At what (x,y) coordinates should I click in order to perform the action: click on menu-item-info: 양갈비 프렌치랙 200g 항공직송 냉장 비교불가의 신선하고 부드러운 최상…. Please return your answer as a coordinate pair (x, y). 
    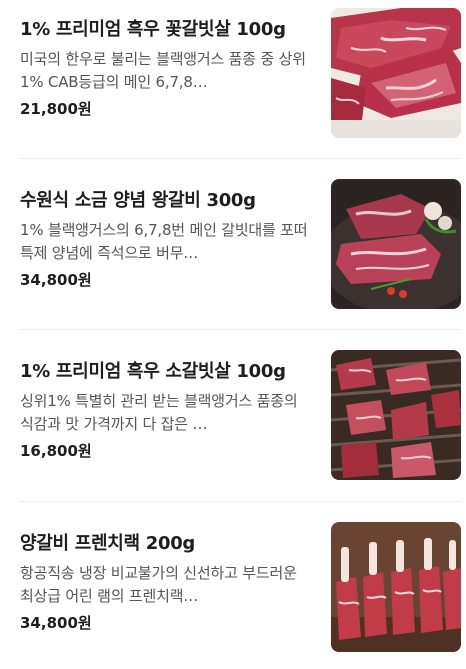
    Looking at the image, I should click on (166, 578).